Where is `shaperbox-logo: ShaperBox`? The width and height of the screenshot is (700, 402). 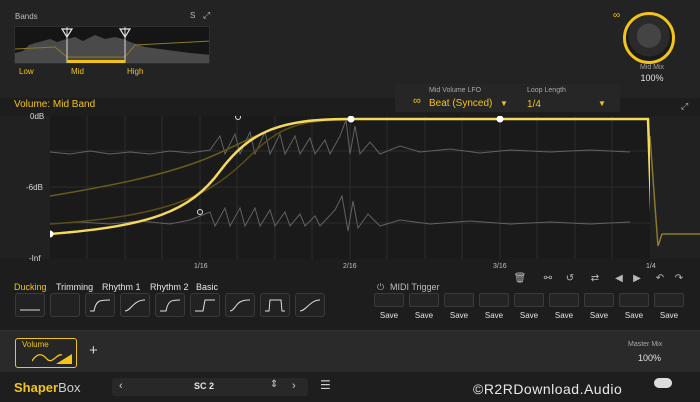 shaperbox-logo: ShaperBox is located at coordinates (47, 387).